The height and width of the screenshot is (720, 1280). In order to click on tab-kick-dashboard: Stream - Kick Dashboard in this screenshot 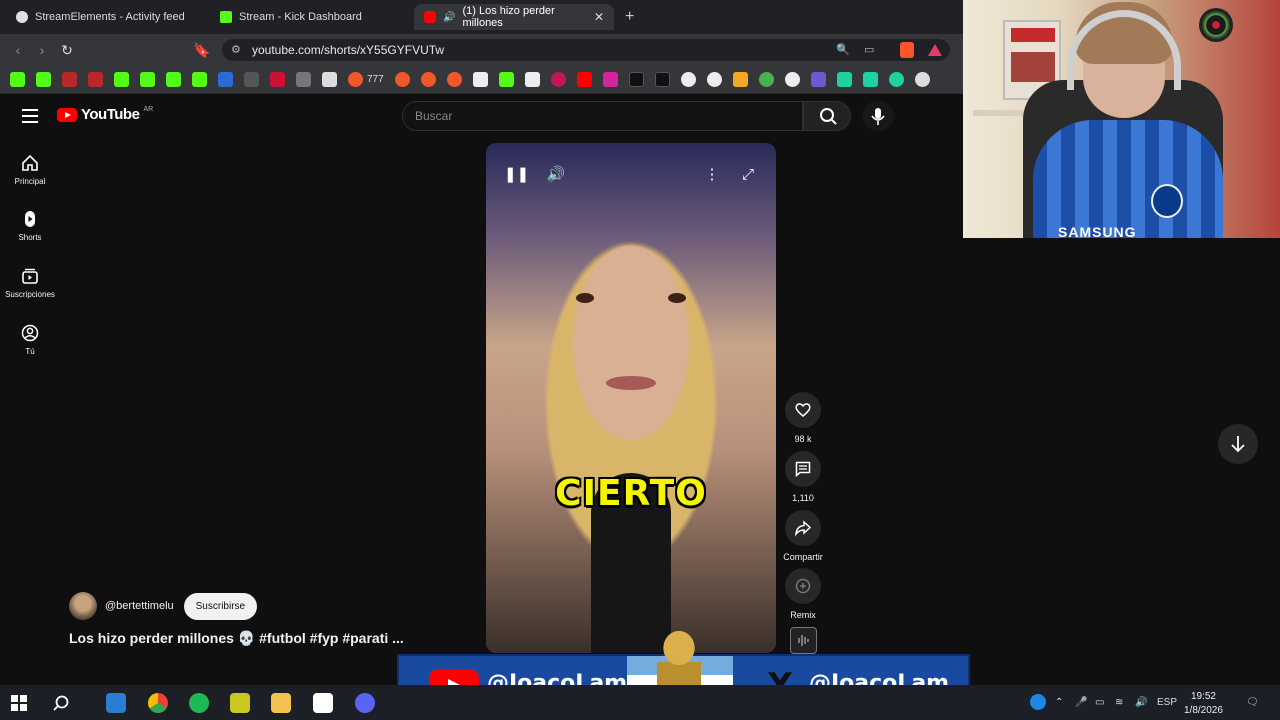, I will do `click(310, 17)`.